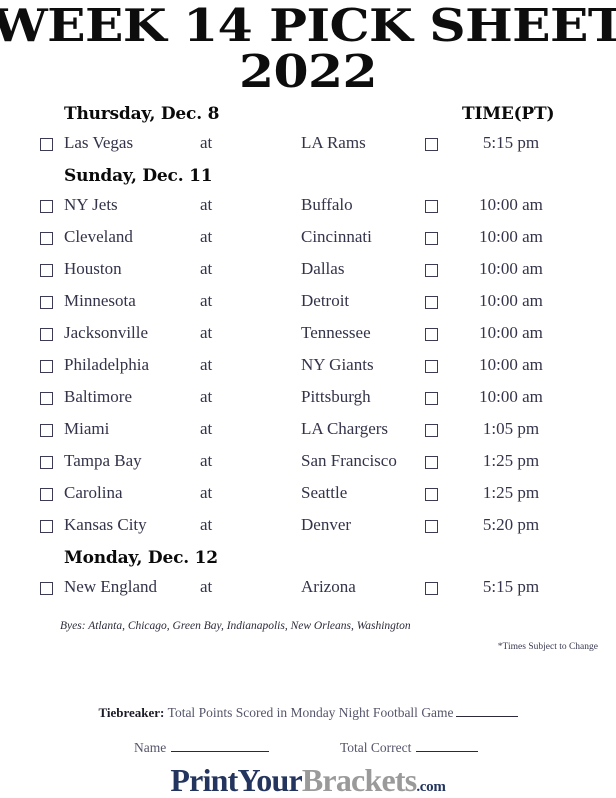 This screenshot has height=798, width=616. I want to click on printyourbrackets-logo: PrintYourBrackets.com, so click(308, 780).